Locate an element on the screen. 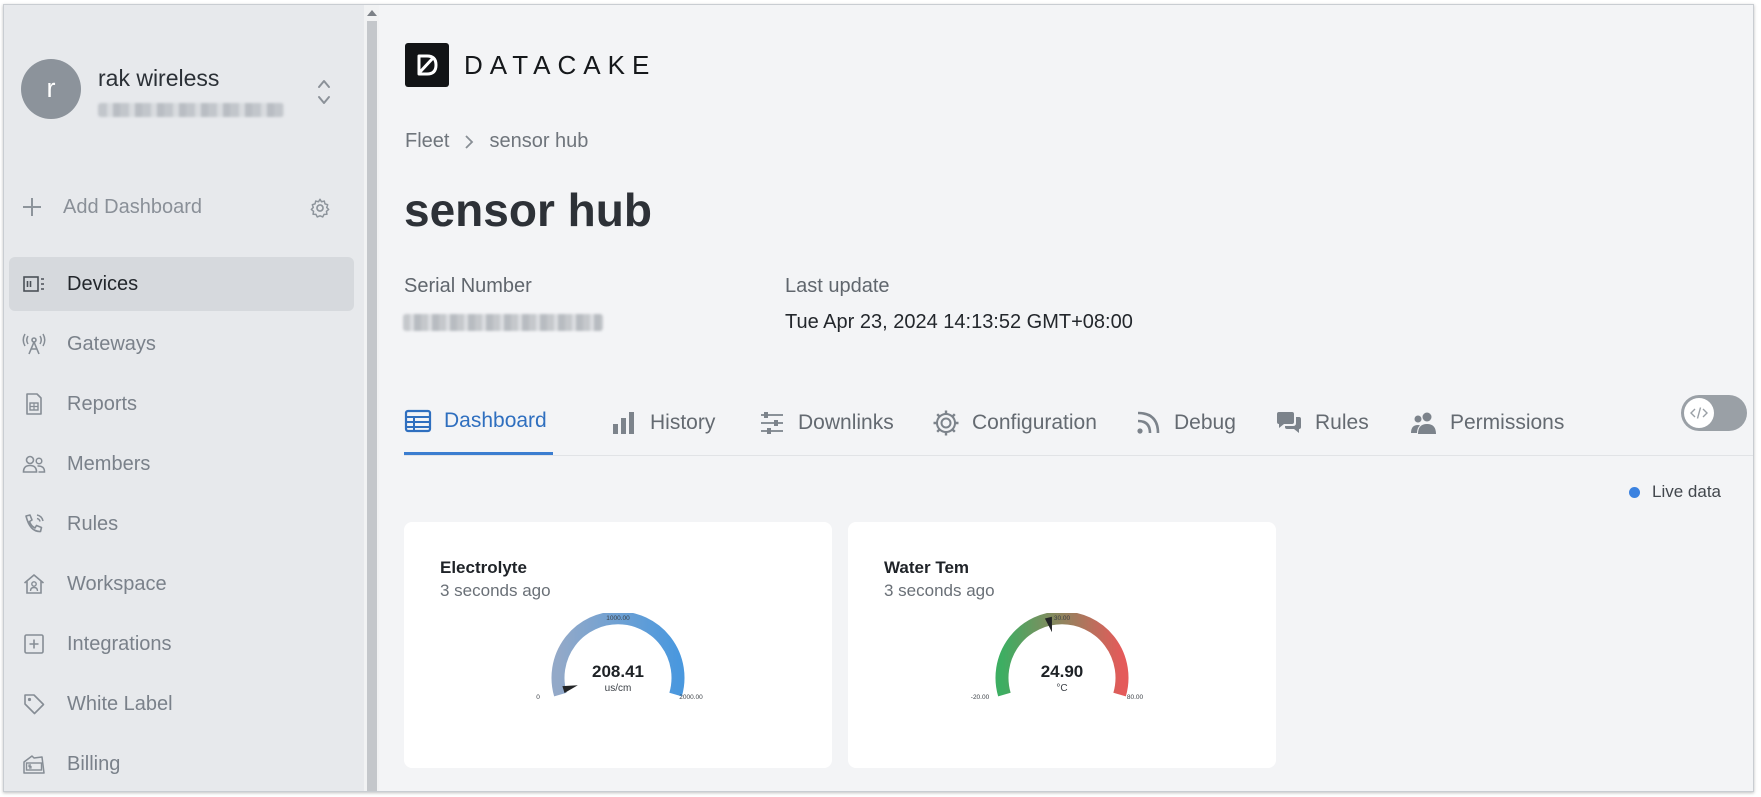  gauge-electrolyte: 208.41 us/cm 1000.00 0 2000.00 is located at coordinates (619, 657).